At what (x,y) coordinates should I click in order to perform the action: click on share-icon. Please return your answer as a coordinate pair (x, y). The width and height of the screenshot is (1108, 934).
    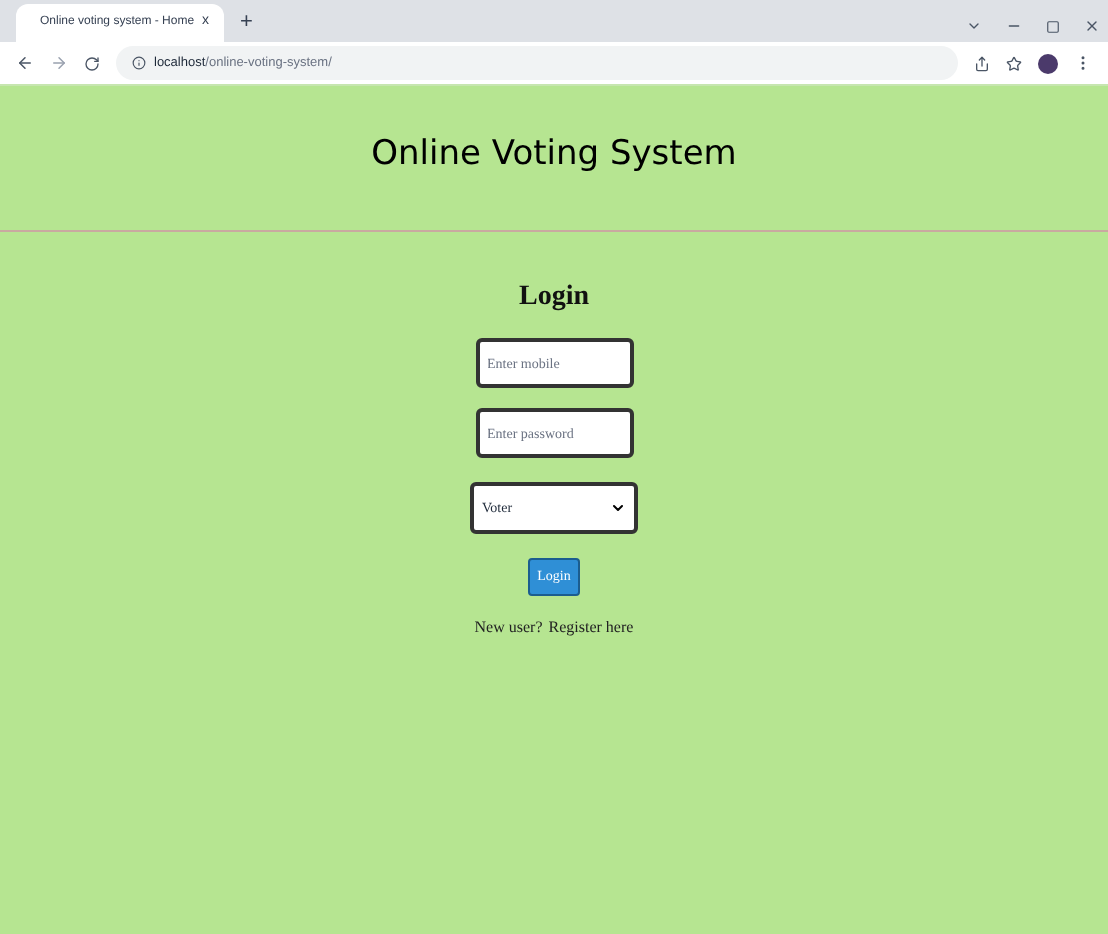
    Looking at the image, I should click on (982, 63).